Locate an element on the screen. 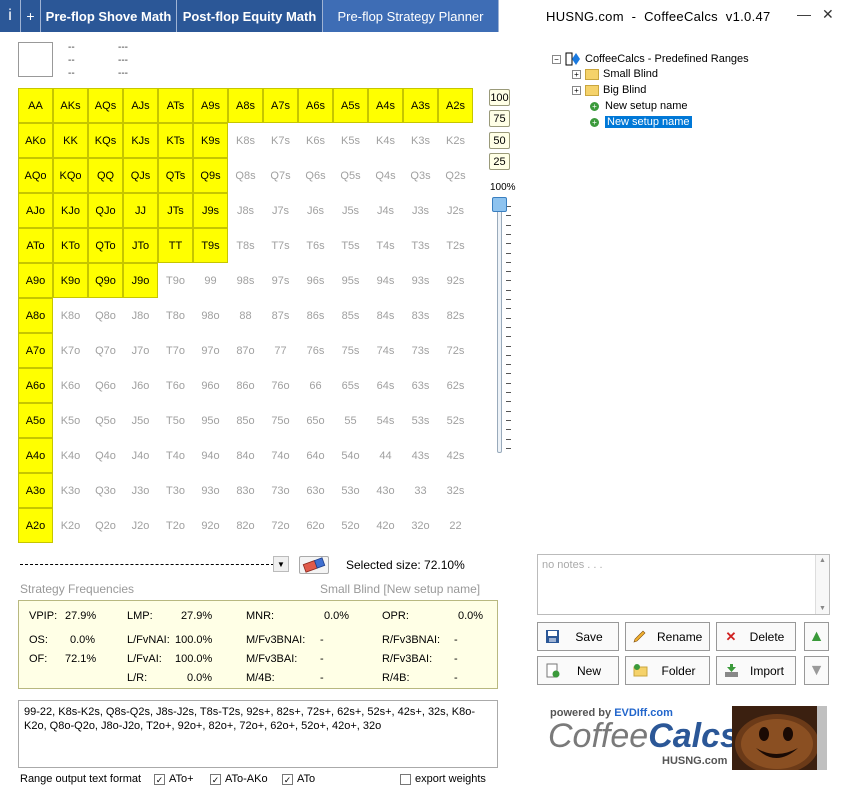  hand-cell-t6s: T6s is located at coordinates (315, 245).